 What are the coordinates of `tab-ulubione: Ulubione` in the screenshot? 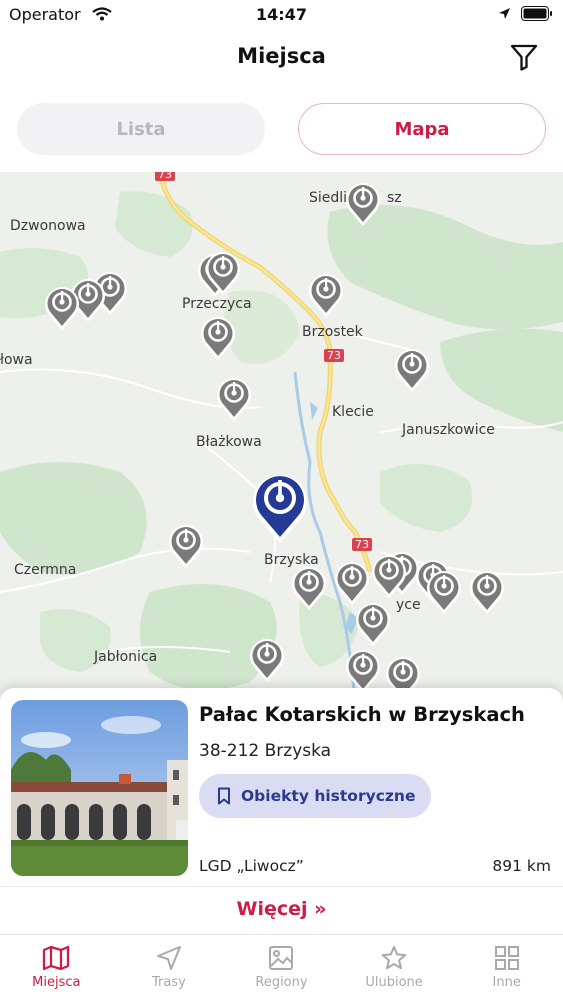 It's located at (394, 968).